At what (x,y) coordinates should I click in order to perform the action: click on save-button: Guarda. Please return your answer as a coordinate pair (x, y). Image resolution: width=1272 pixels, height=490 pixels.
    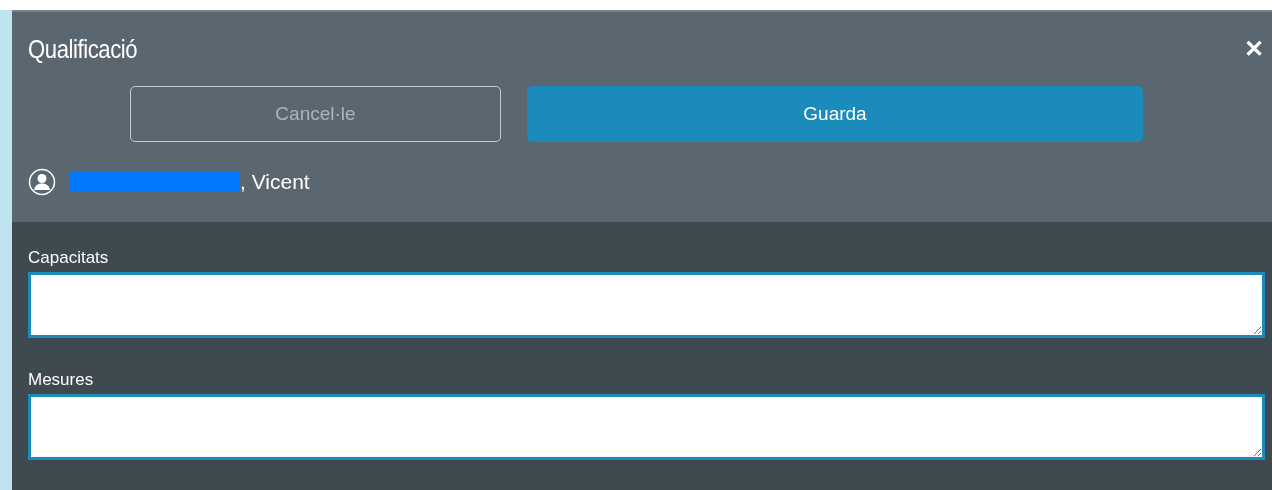
    Looking at the image, I should click on (835, 114).